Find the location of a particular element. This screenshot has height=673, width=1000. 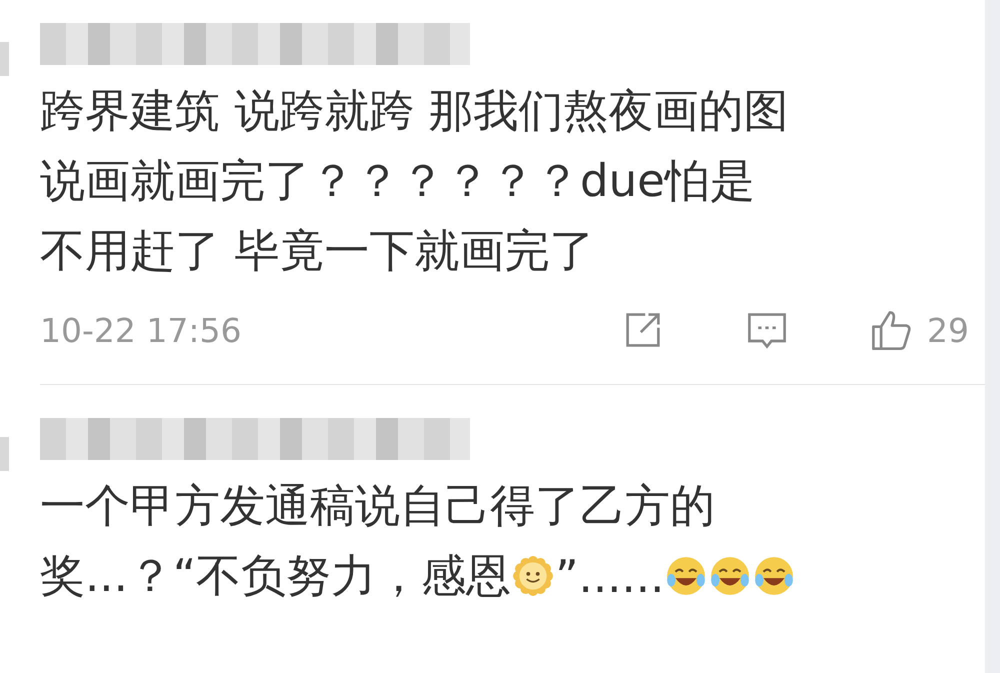

comment-text: 说画就画完了？？？？？？due怕是 is located at coordinates (397, 181).